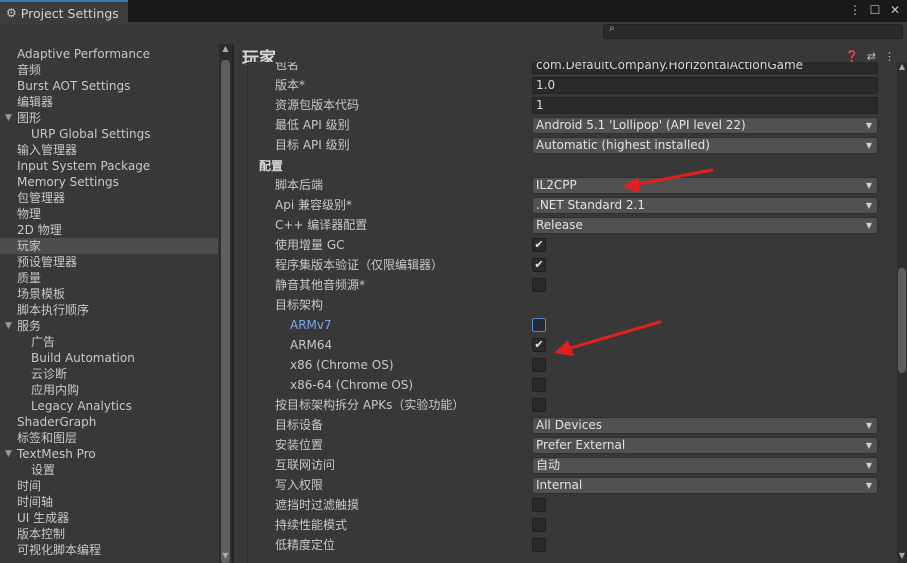  What do you see at coordinates (109, 534) in the screenshot?
I see `sidebar-item: 版本控制` at bounding box center [109, 534].